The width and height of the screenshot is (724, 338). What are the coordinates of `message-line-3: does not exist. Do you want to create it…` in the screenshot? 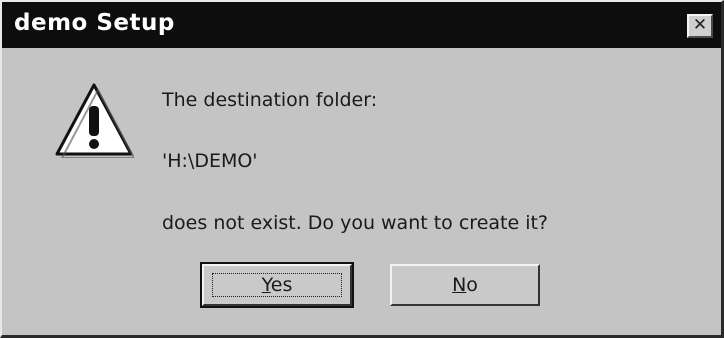 It's located at (355, 223).